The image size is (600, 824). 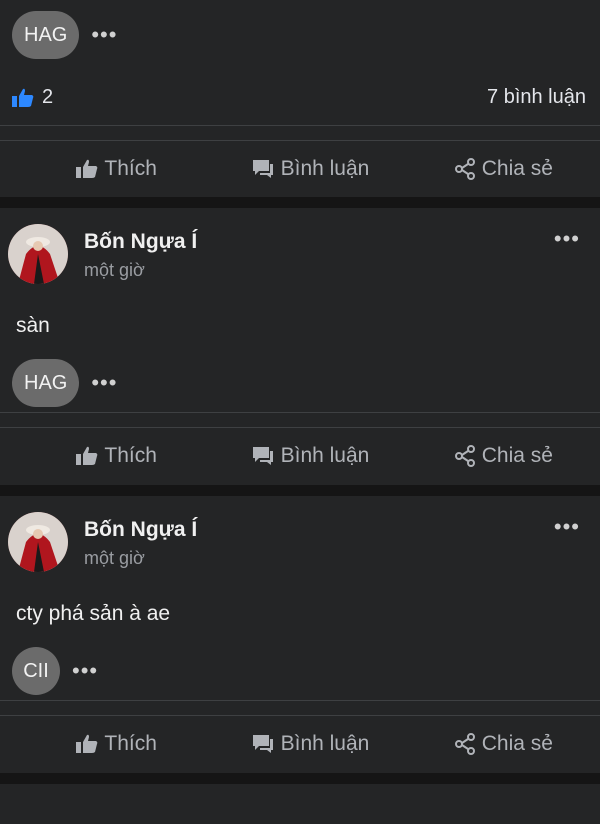 I want to click on like-count: 2, so click(x=32, y=97).